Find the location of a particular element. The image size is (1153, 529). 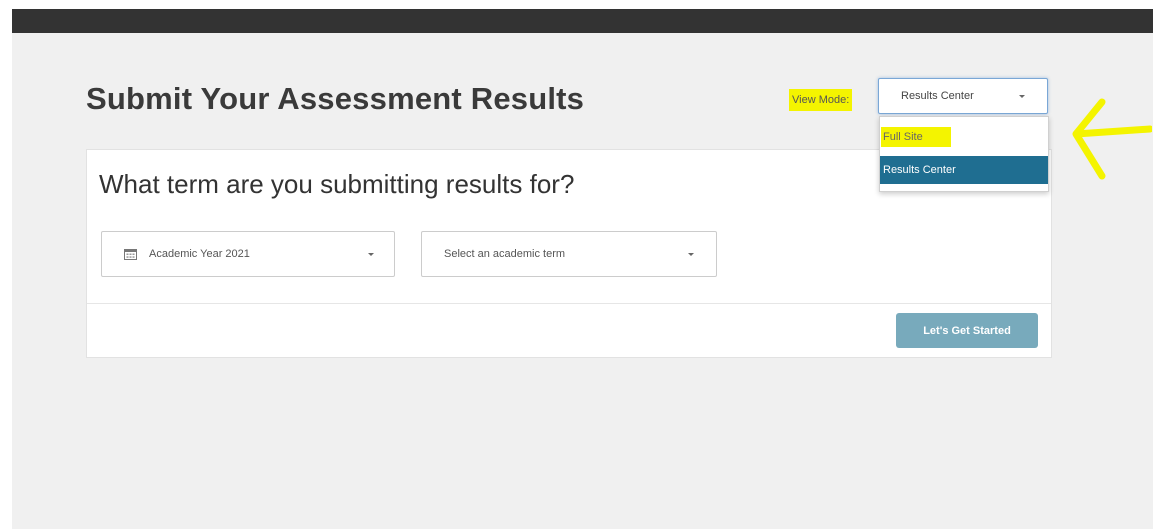

view-mode-dropdown-menu: Full Site Results Center is located at coordinates (964, 154).